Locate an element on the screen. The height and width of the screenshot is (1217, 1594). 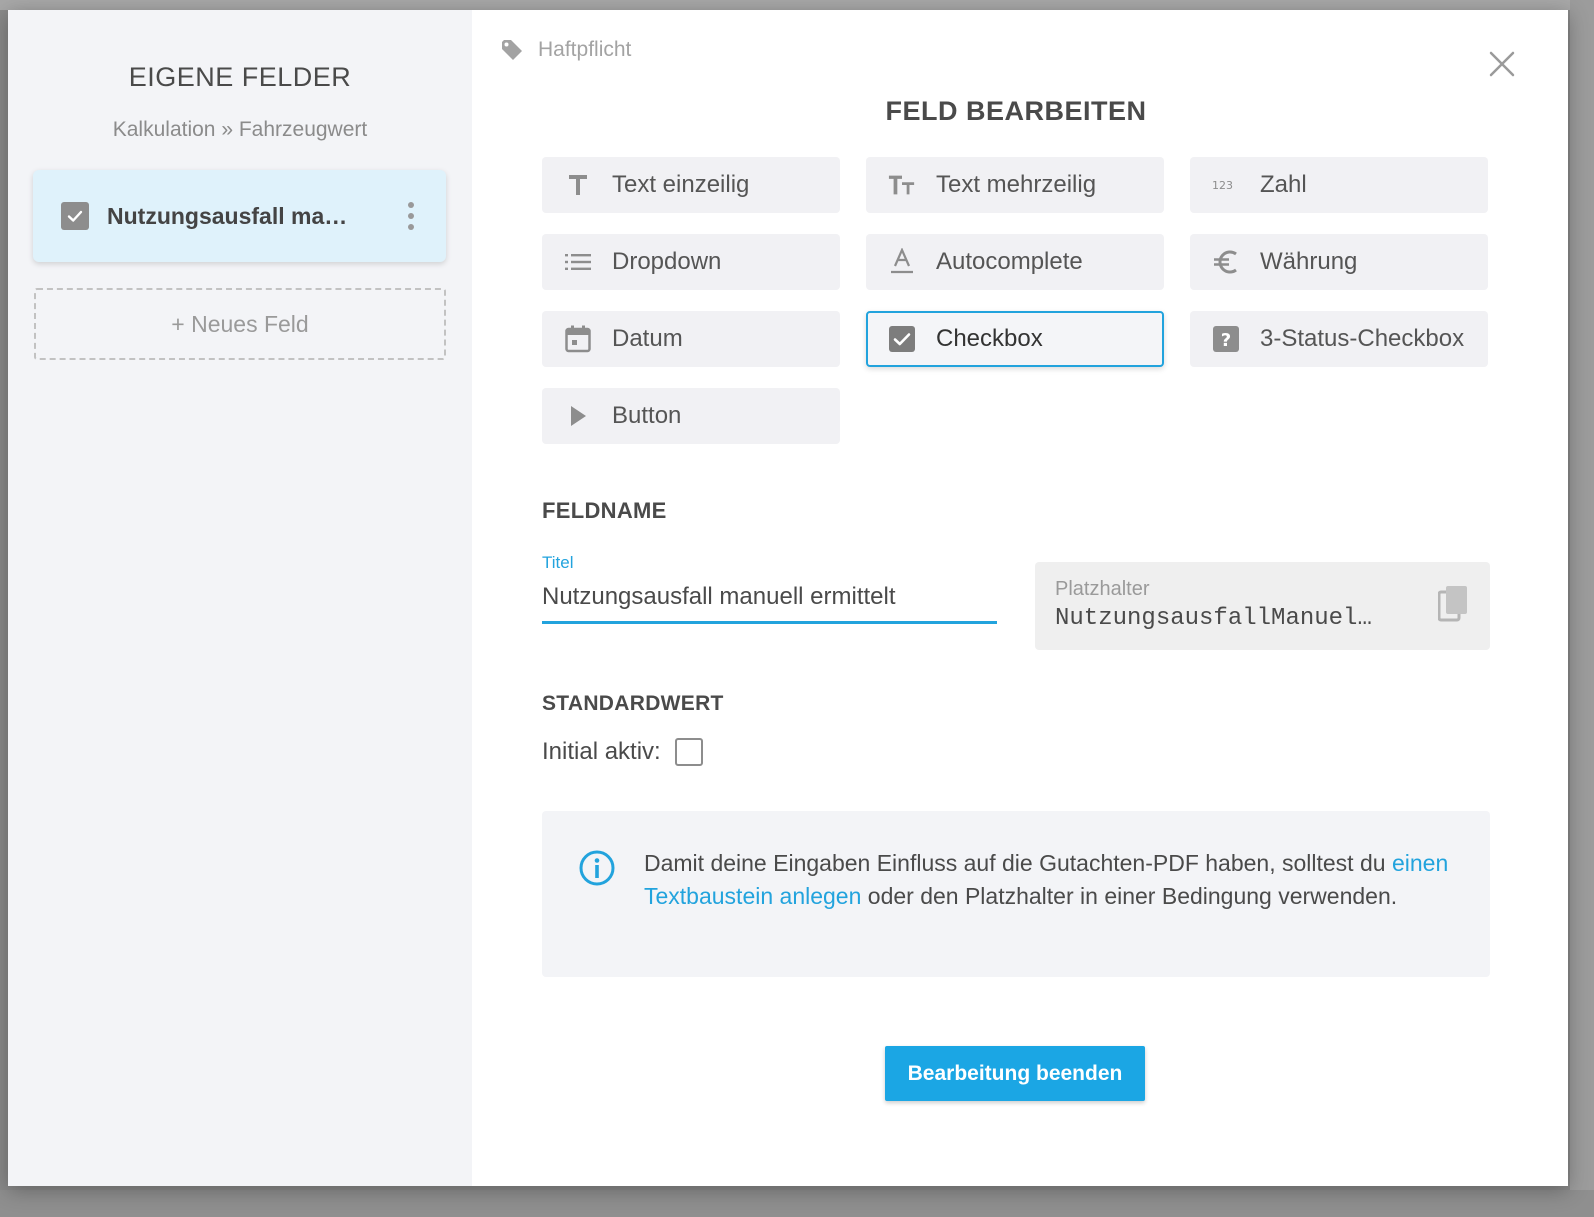
tag-row: Haftpflicht is located at coordinates (565, 50).